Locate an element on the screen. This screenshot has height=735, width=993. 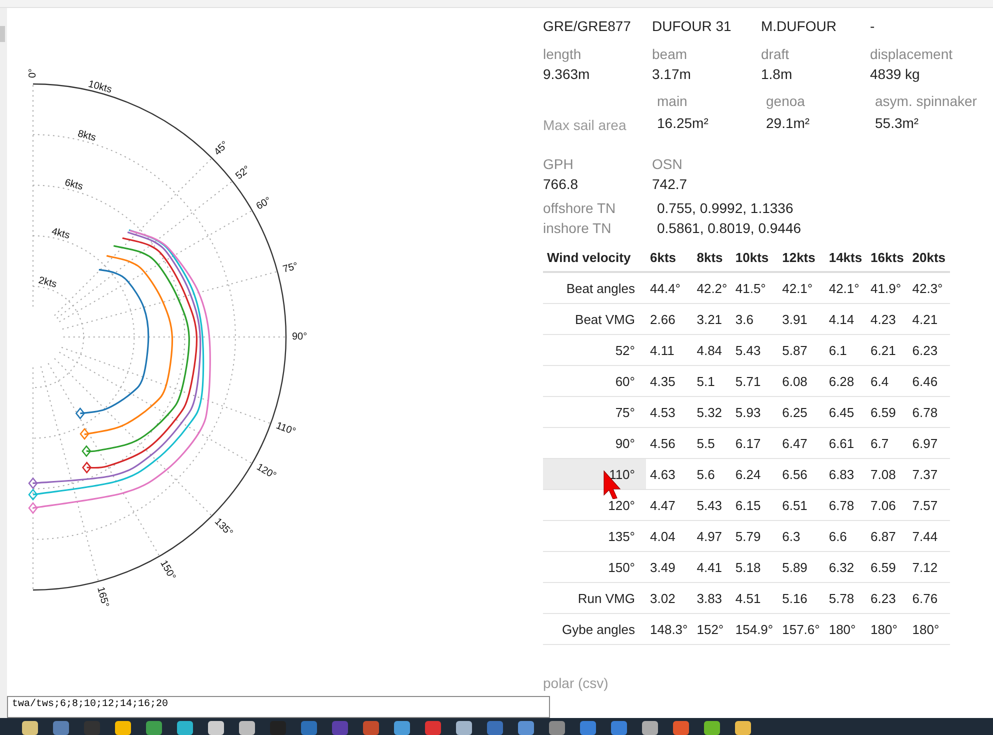
table-cell: 7.12 is located at coordinates (929, 567).